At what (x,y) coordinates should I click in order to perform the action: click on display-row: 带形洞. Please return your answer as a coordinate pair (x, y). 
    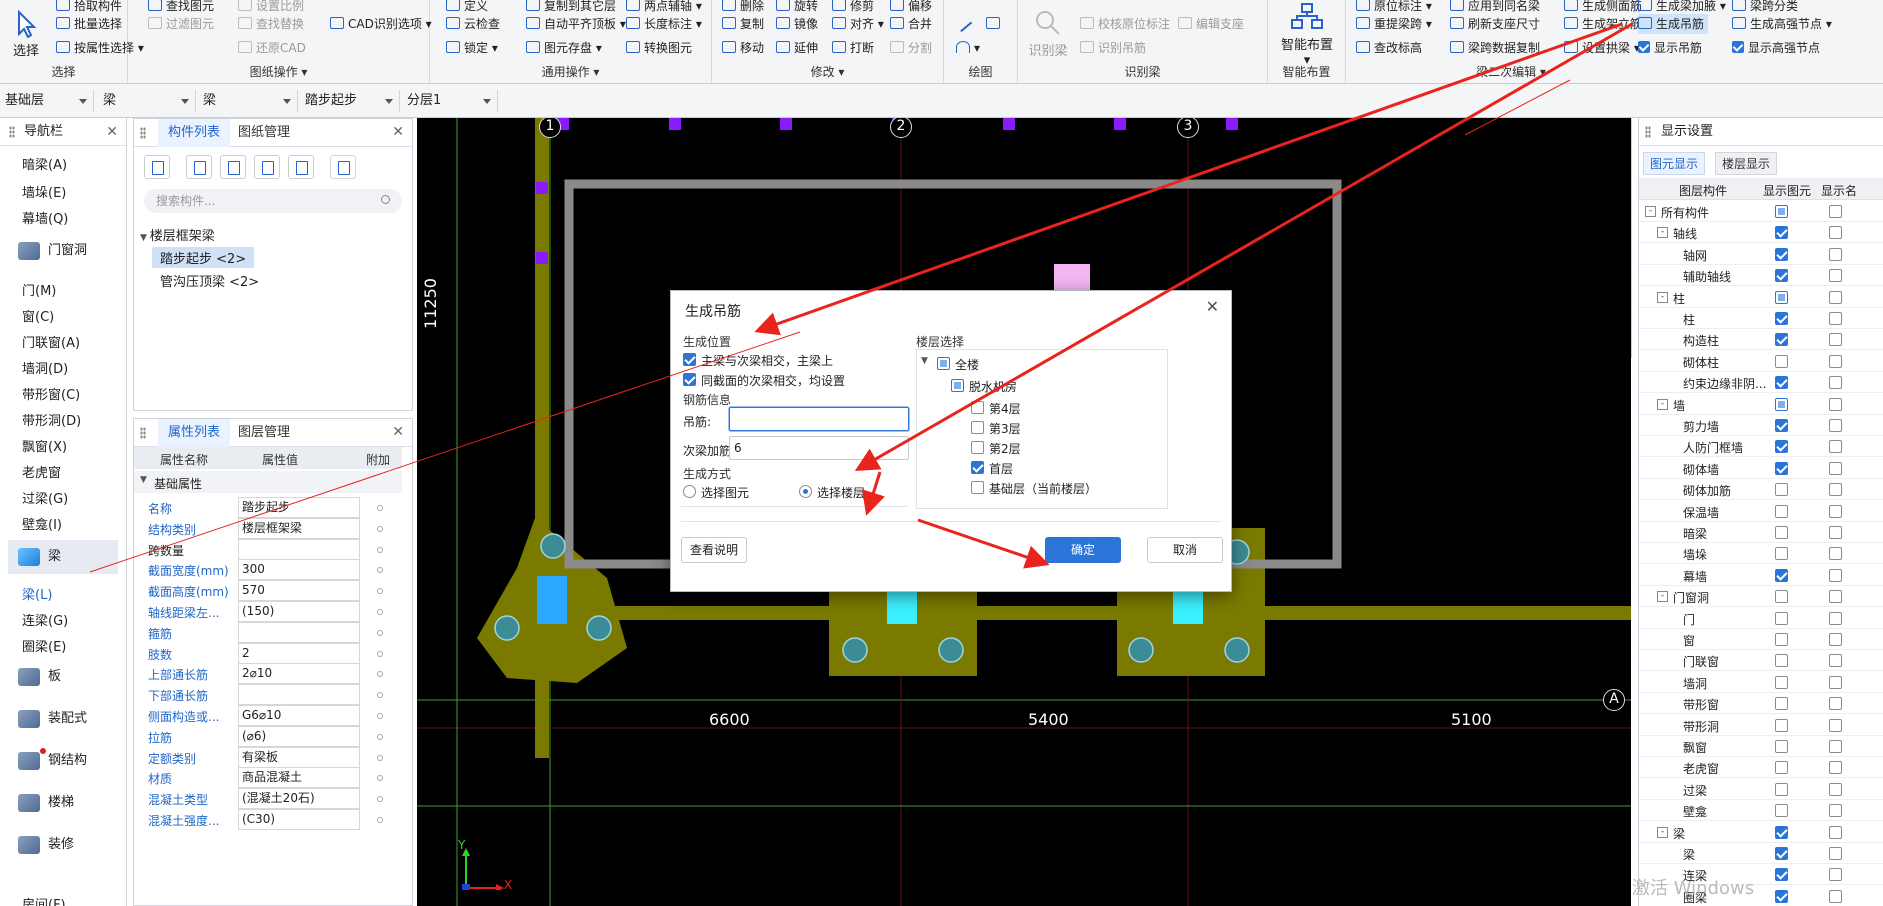
    Looking at the image, I should click on (1761, 725).